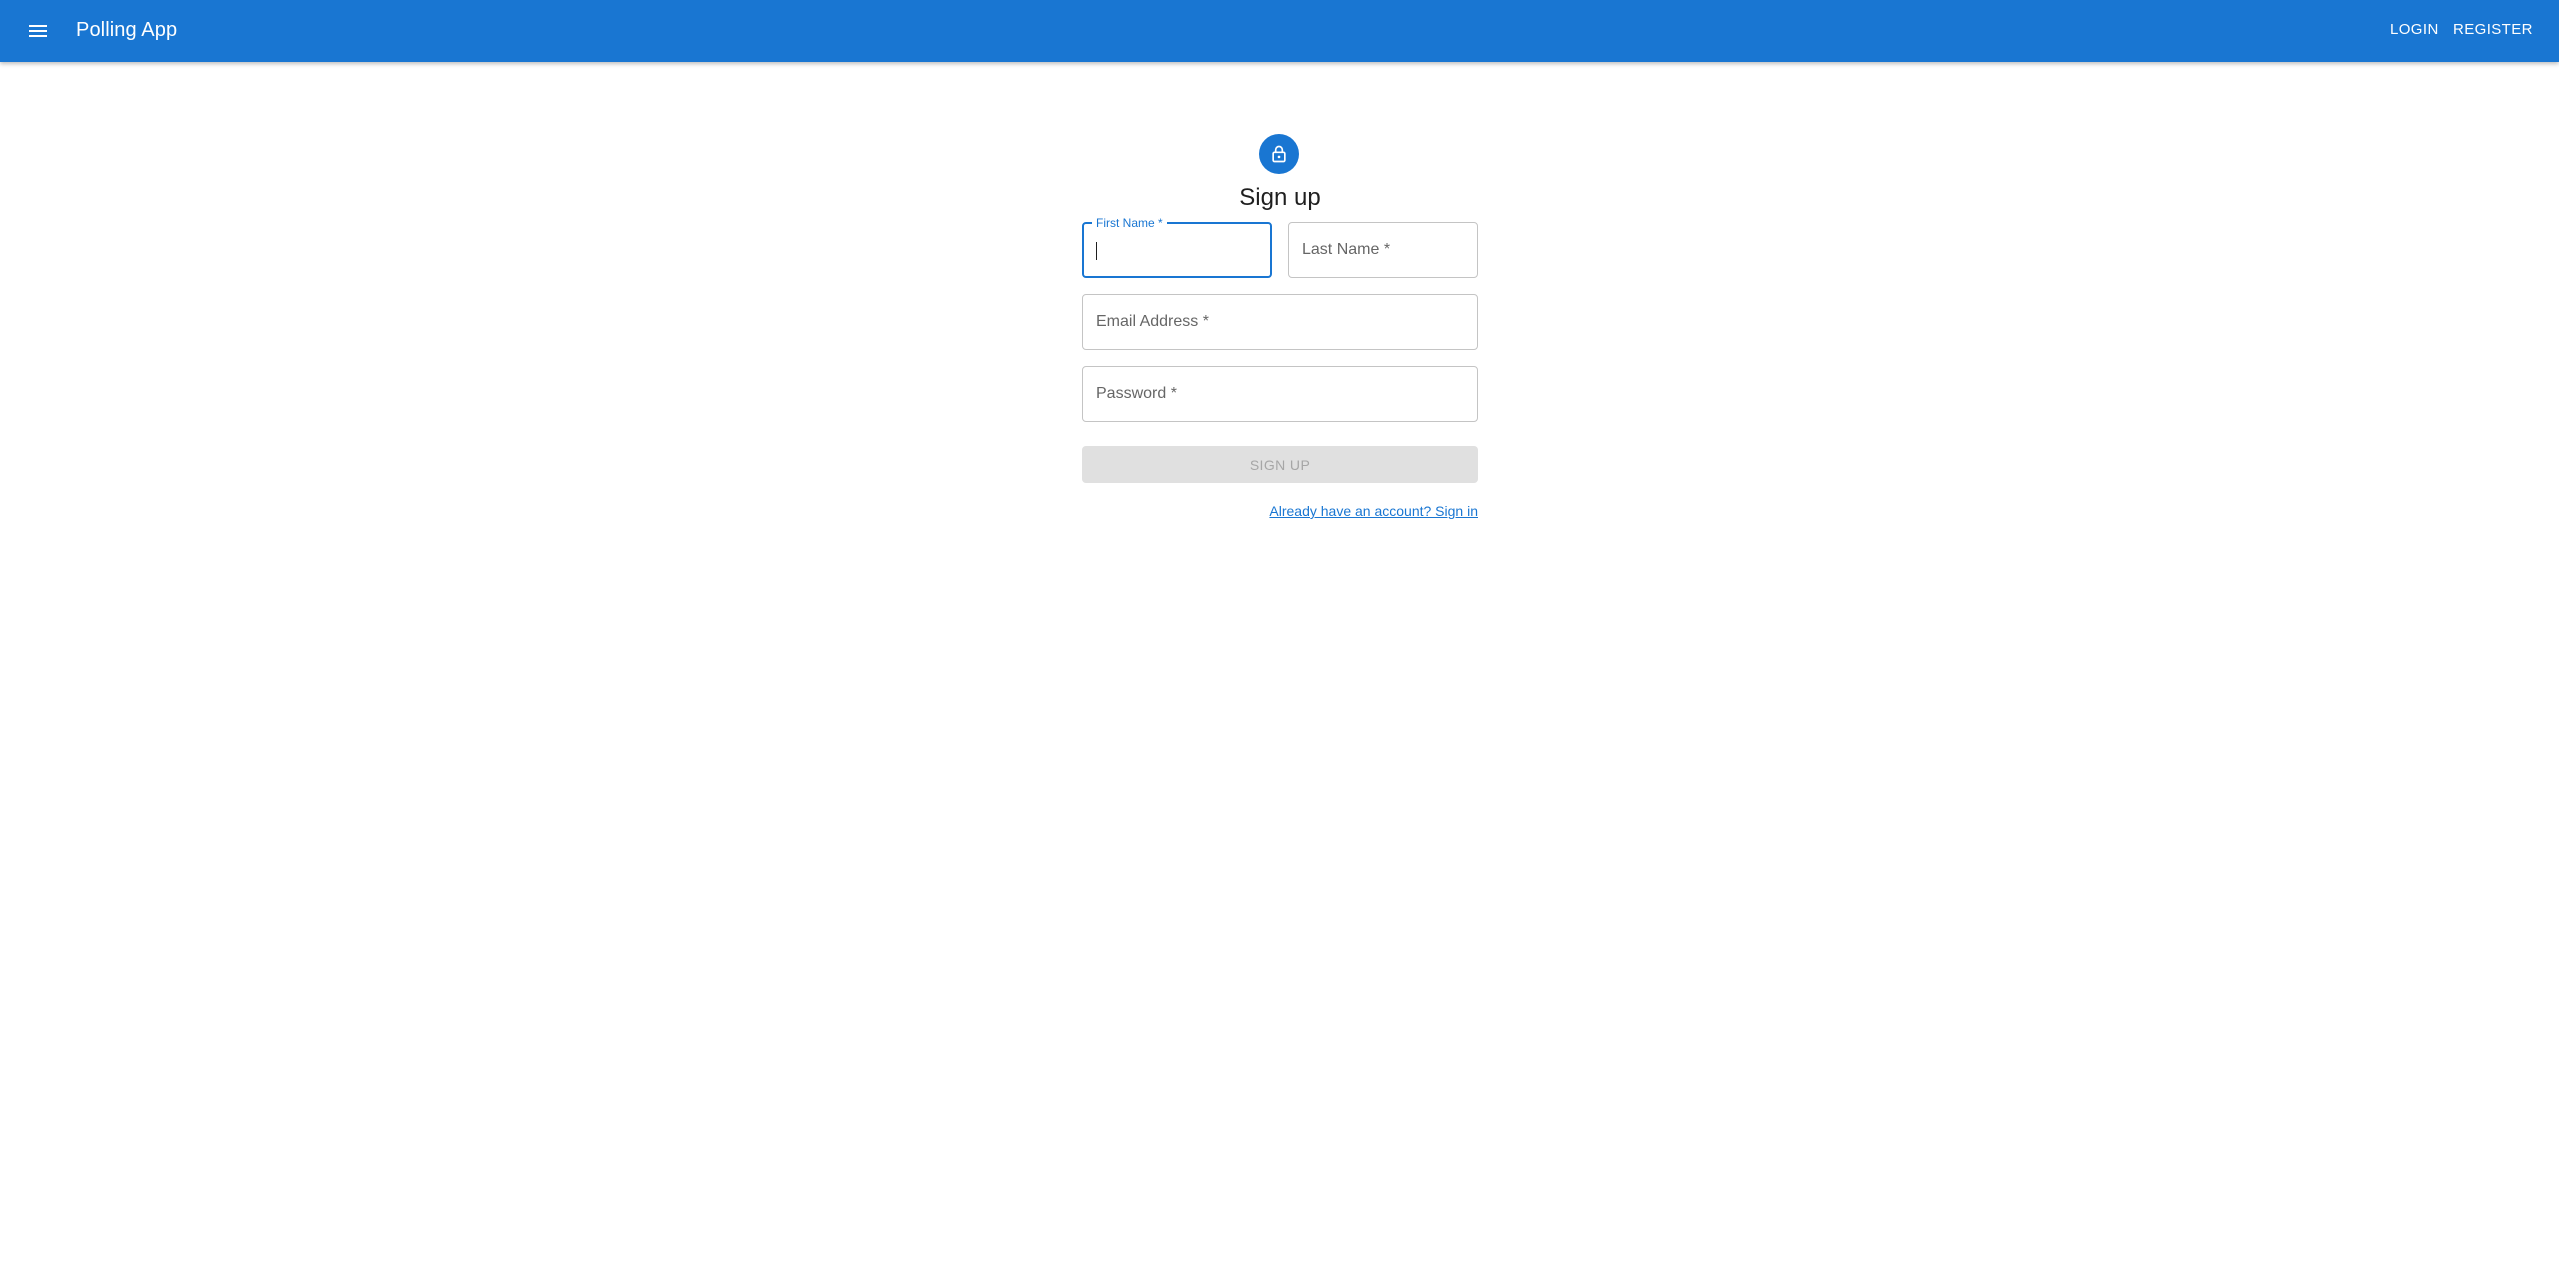 The height and width of the screenshot is (1270, 2559). I want to click on first-name-field: First Name *, so click(1177, 247).